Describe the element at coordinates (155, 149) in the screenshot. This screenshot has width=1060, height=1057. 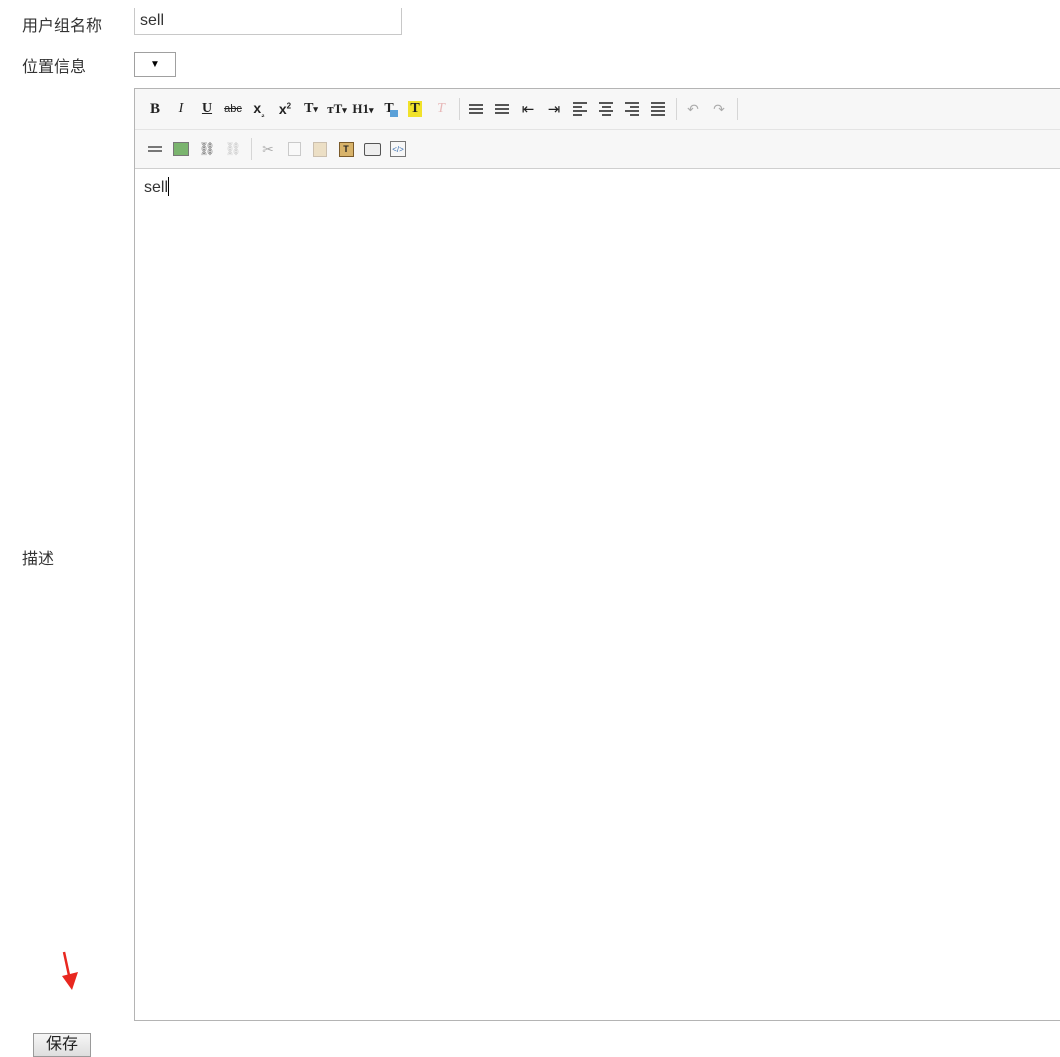
I see `horizontal-rule-icon` at that location.